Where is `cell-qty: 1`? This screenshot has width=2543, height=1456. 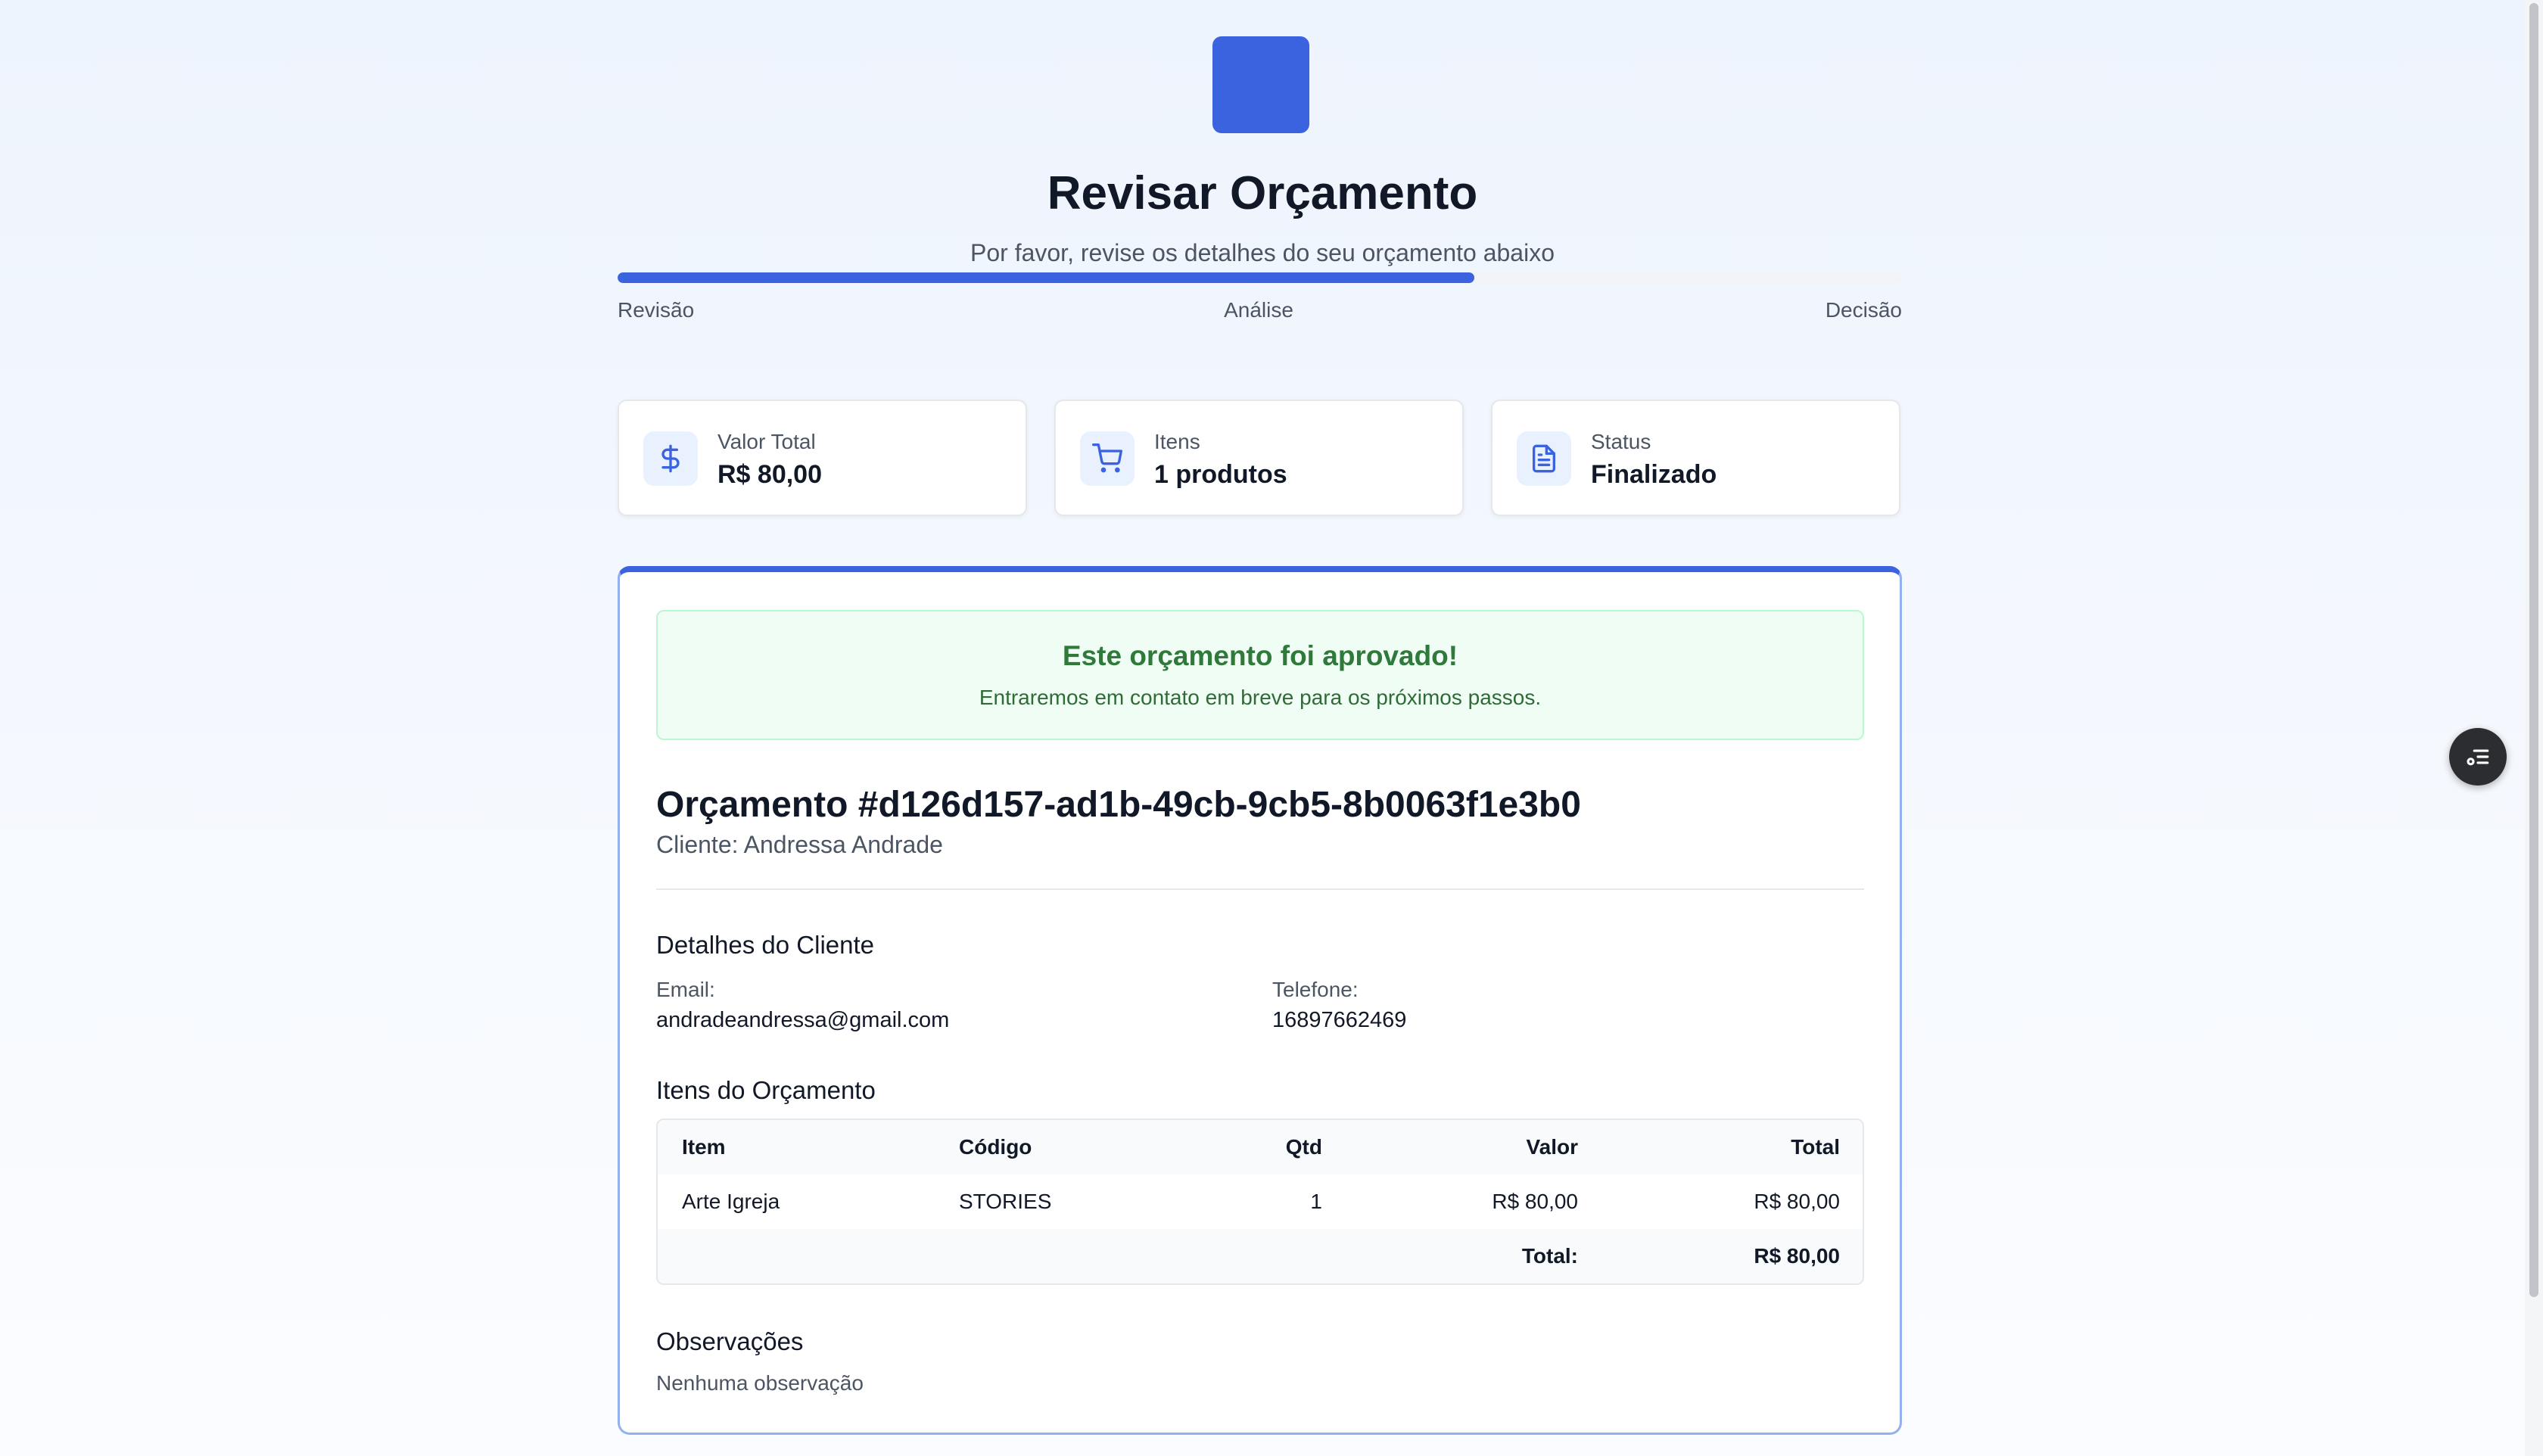 cell-qty: 1 is located at coordinates (1316, 1201).